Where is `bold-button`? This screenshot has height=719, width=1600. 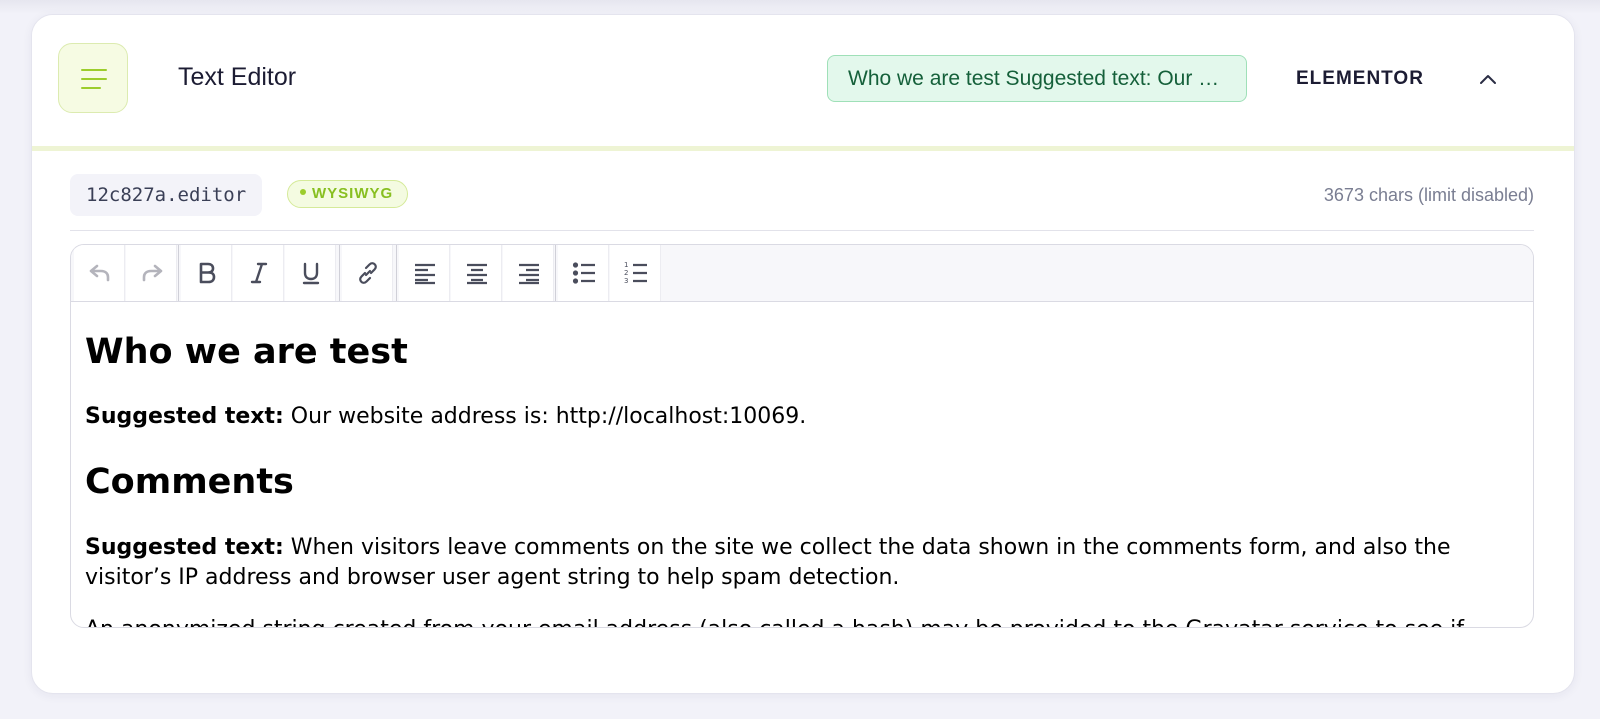
bold-button is located at coordinates (206, 273).